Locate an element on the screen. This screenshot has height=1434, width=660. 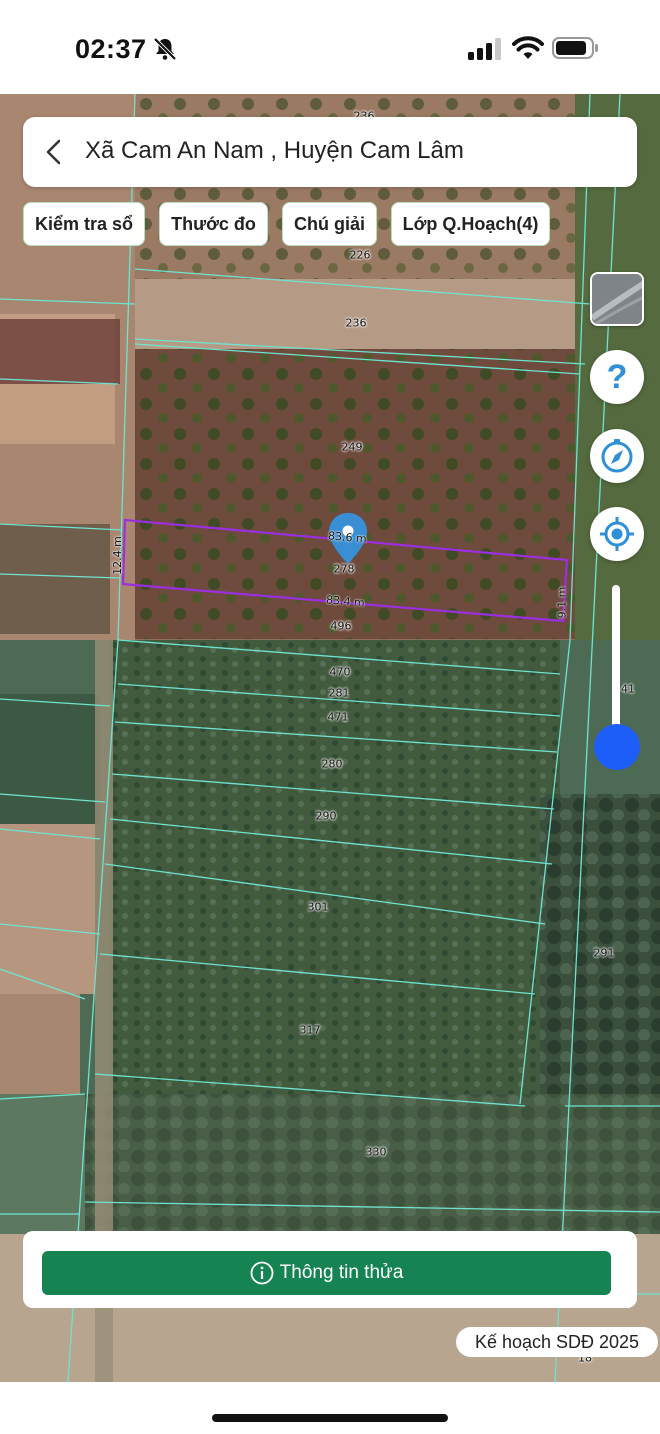
parcel-label: 291 is located at coordinates (604, 953).